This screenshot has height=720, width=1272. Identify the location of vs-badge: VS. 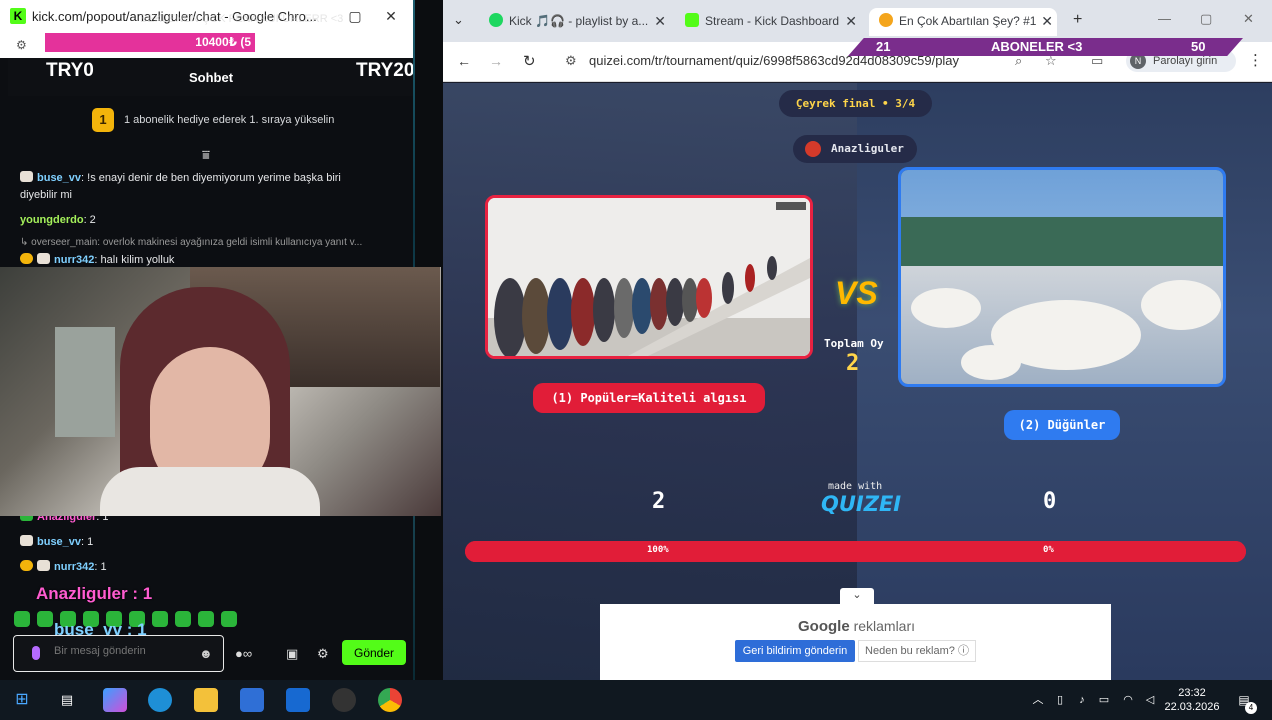
(856, 293).